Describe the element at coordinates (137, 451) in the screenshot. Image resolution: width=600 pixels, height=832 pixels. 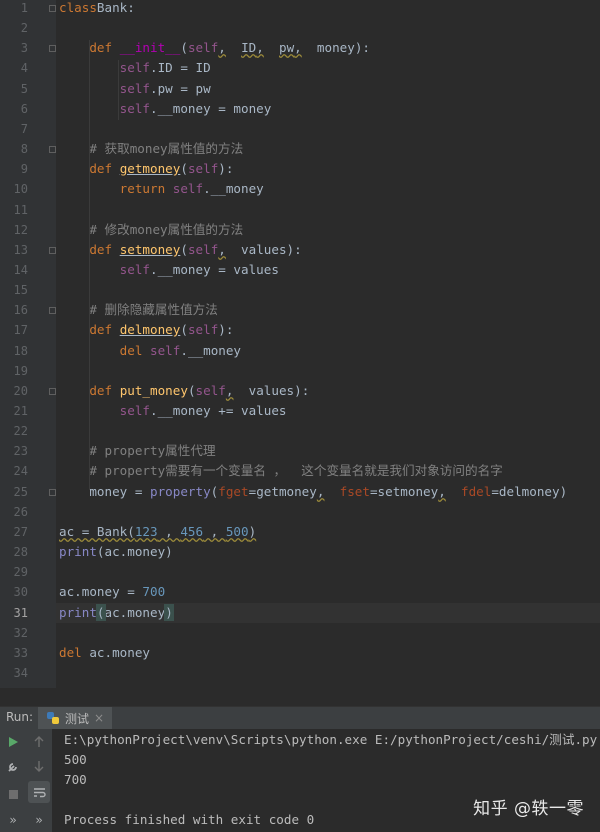
I see `code-line: # property属性代理` at that location.